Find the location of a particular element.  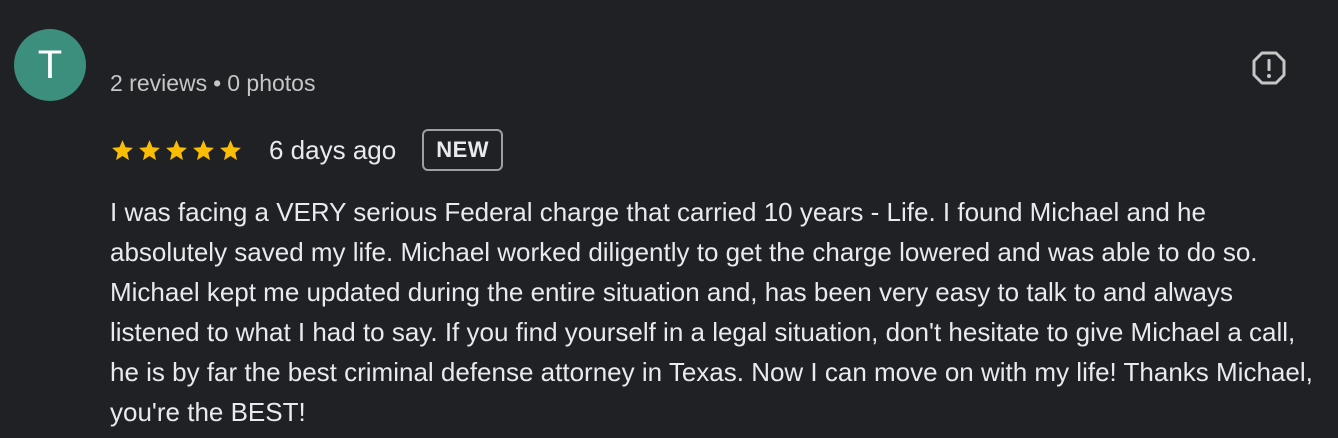

report-octagon-icon is located at coordinates (1269, 68).